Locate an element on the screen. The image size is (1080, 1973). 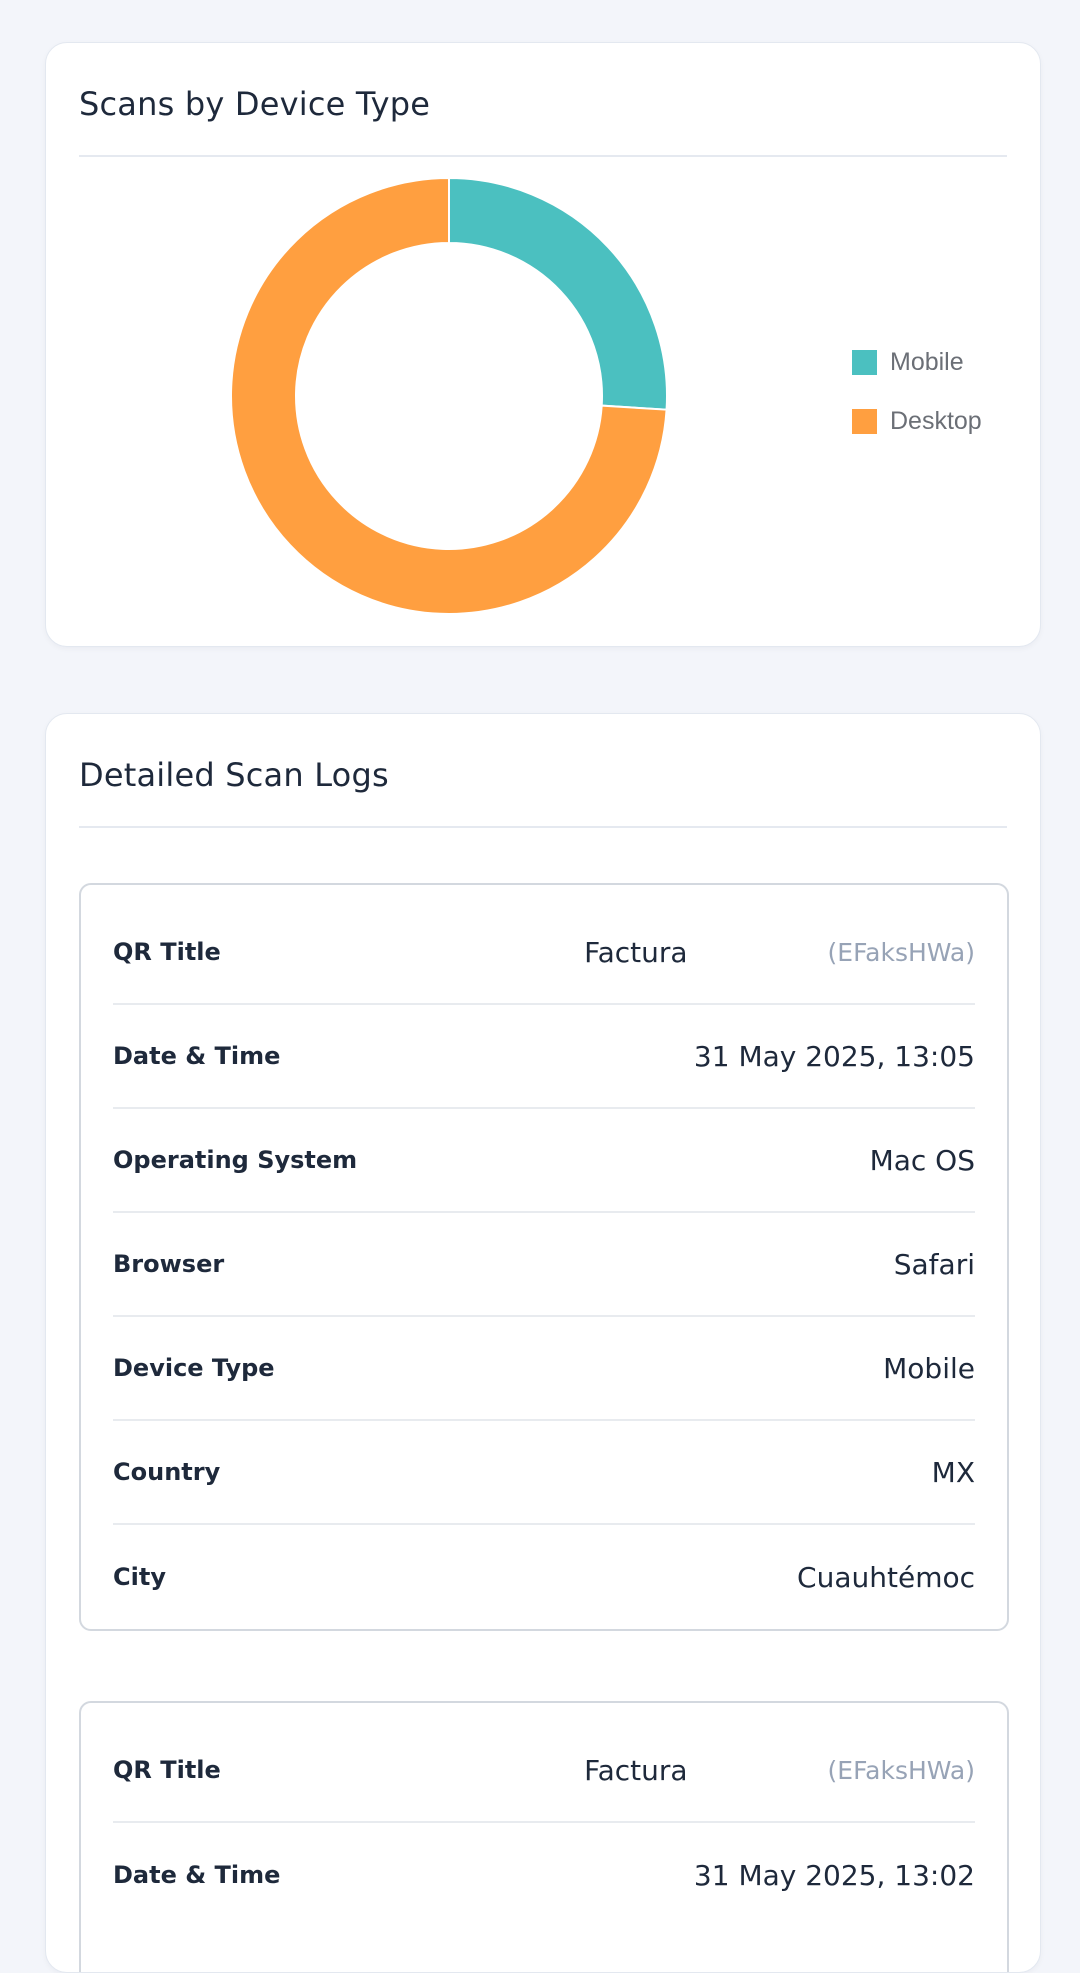
log-label: City is located at coordinates (139, 1577).